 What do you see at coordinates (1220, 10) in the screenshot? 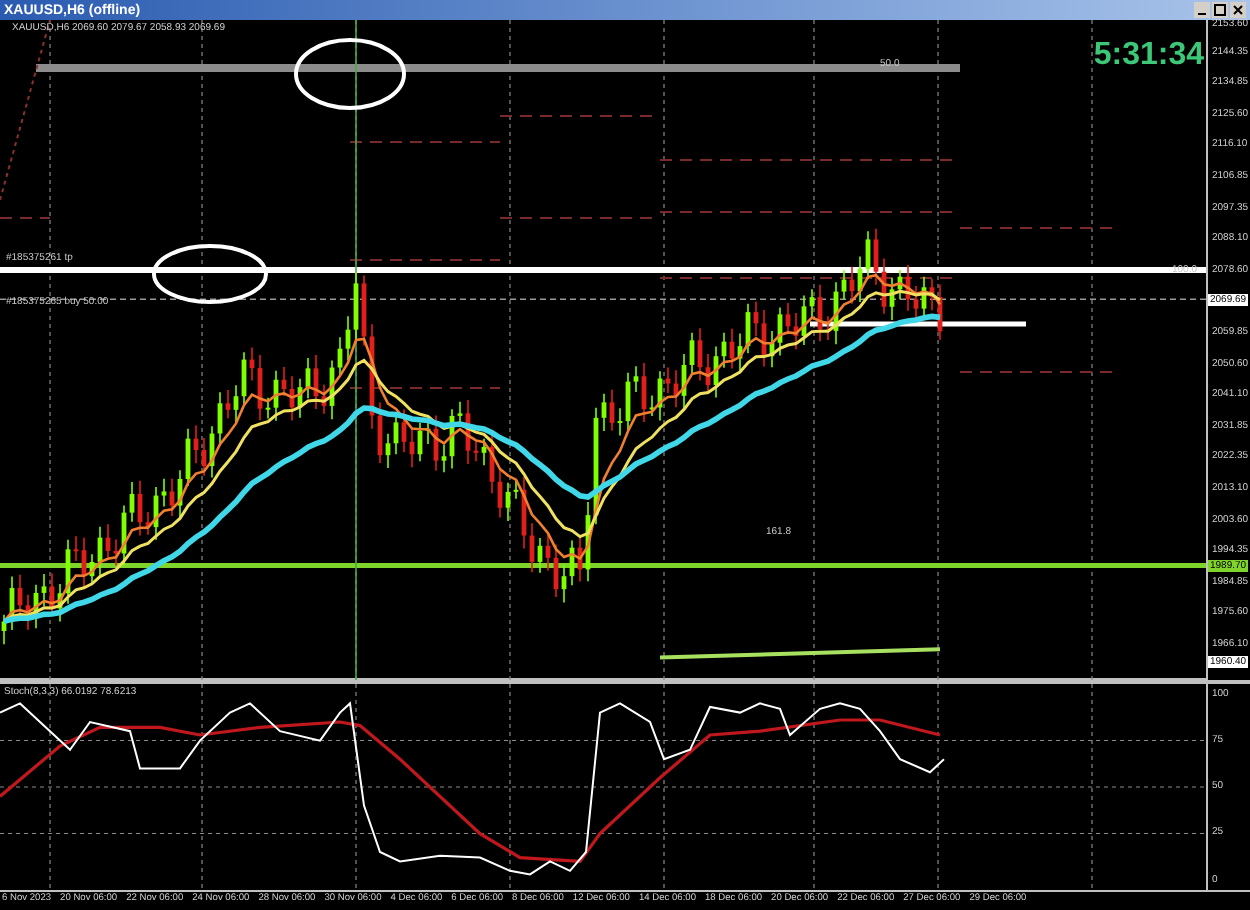
I see `maximize-icon` at bounding box center [1220, 10].